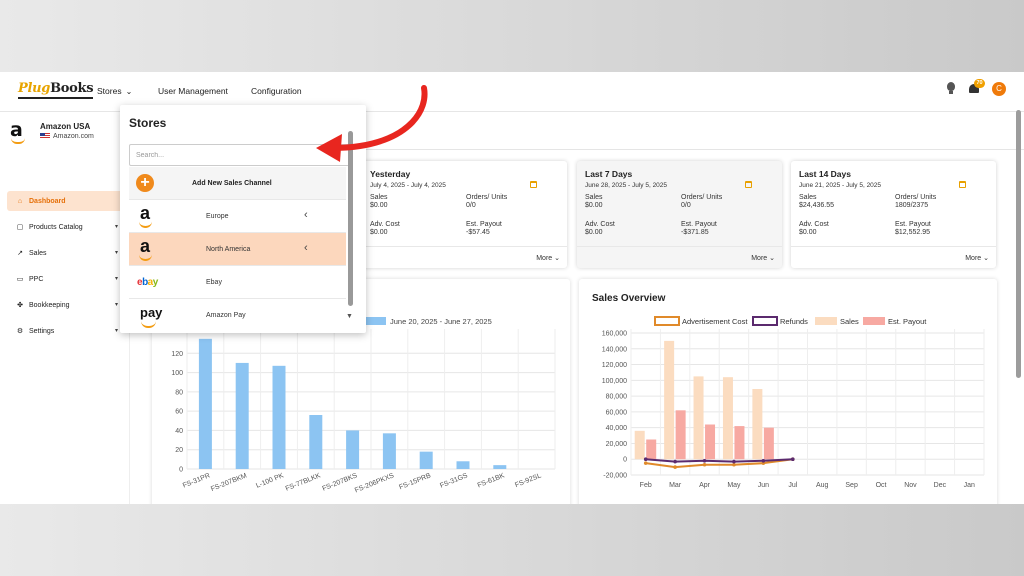 This screenshot has width=1024, height=576. I want to click on sales-value: $0.00, so click(379, 205).